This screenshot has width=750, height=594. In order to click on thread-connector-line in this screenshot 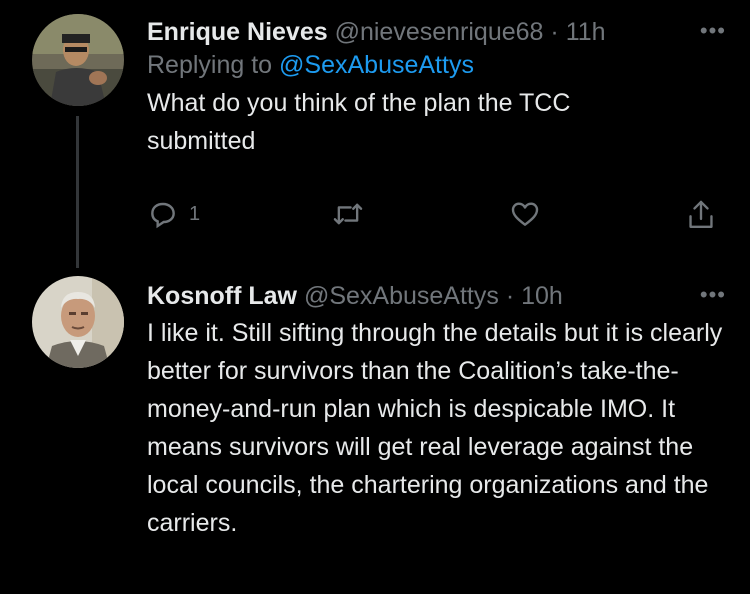, I will do `click(77, 192)`.